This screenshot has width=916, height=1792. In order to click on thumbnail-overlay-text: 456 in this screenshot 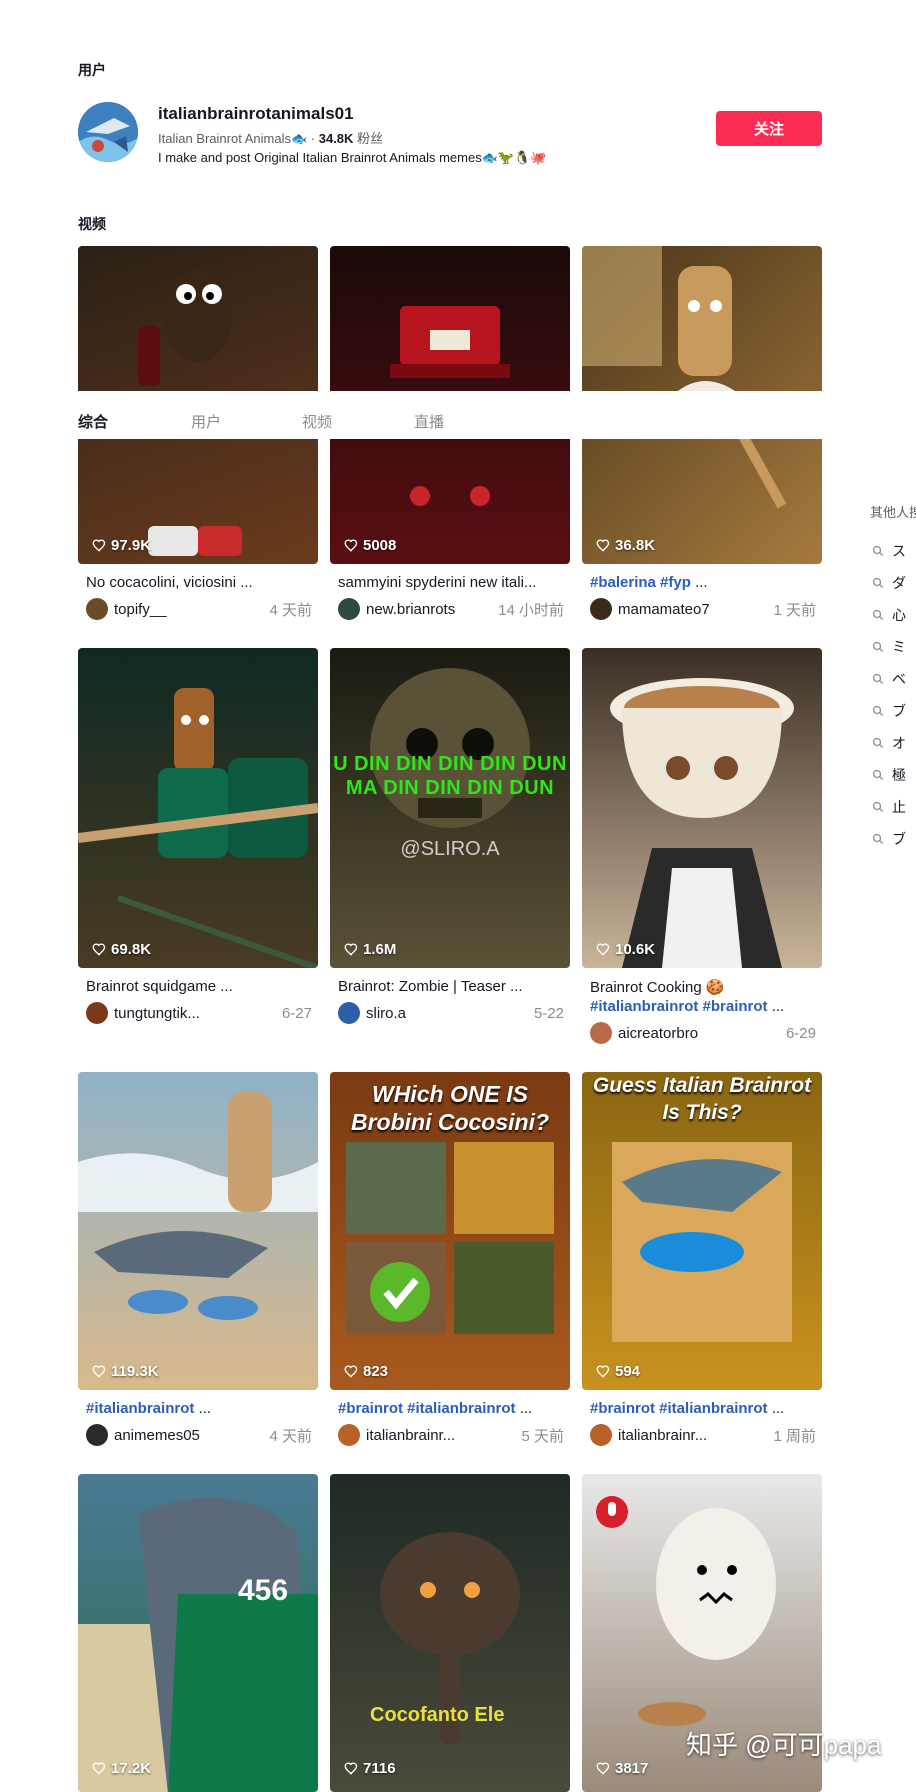, I will do `click(263, 1590)`.